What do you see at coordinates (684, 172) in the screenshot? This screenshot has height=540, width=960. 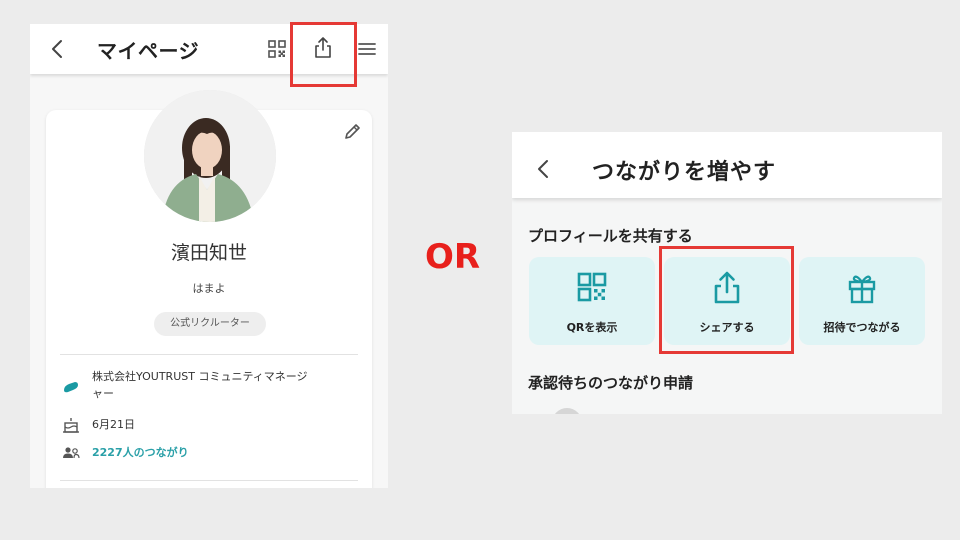 I see `page-title: つながりを増やす` at bounding box center [684, 172].